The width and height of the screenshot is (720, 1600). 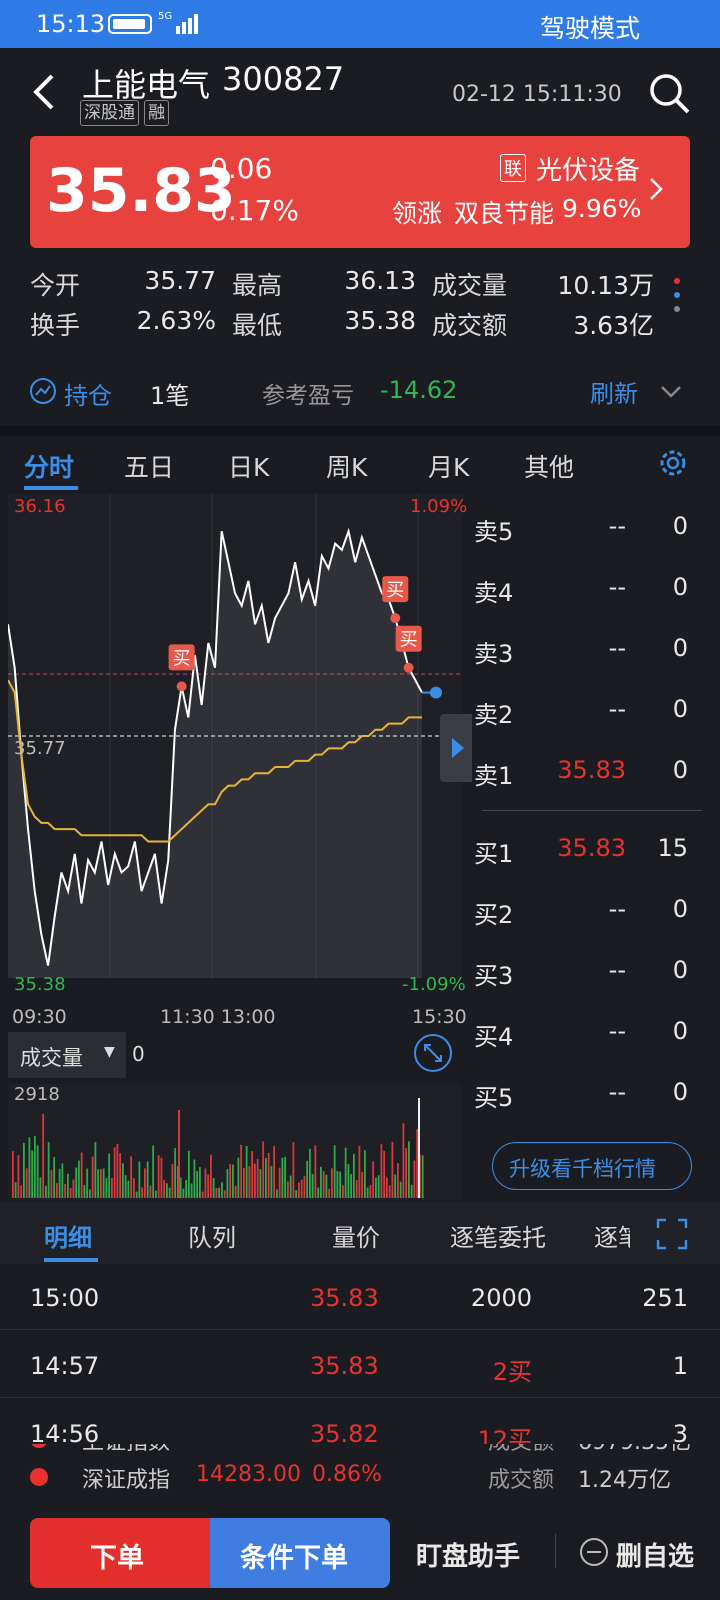 I want to click on watch-assistant-button: 盯盘助手, so click(x=468, y=1554).